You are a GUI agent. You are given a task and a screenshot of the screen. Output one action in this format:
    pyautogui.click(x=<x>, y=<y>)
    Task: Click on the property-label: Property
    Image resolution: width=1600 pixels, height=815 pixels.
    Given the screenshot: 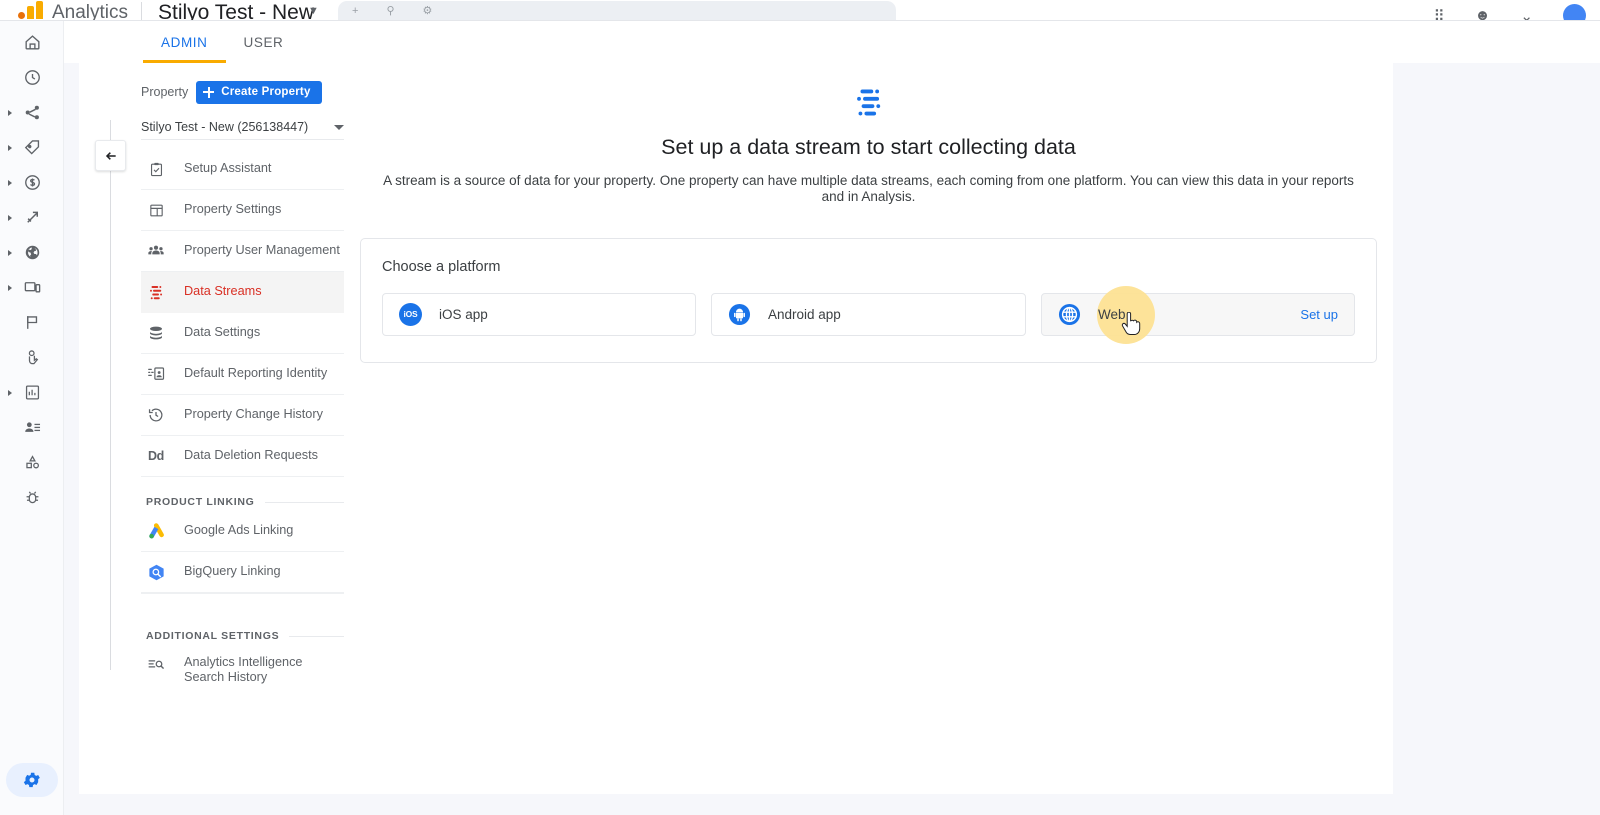 What is the action you would take?
    pyautogui.click(x=165, y=92)
    